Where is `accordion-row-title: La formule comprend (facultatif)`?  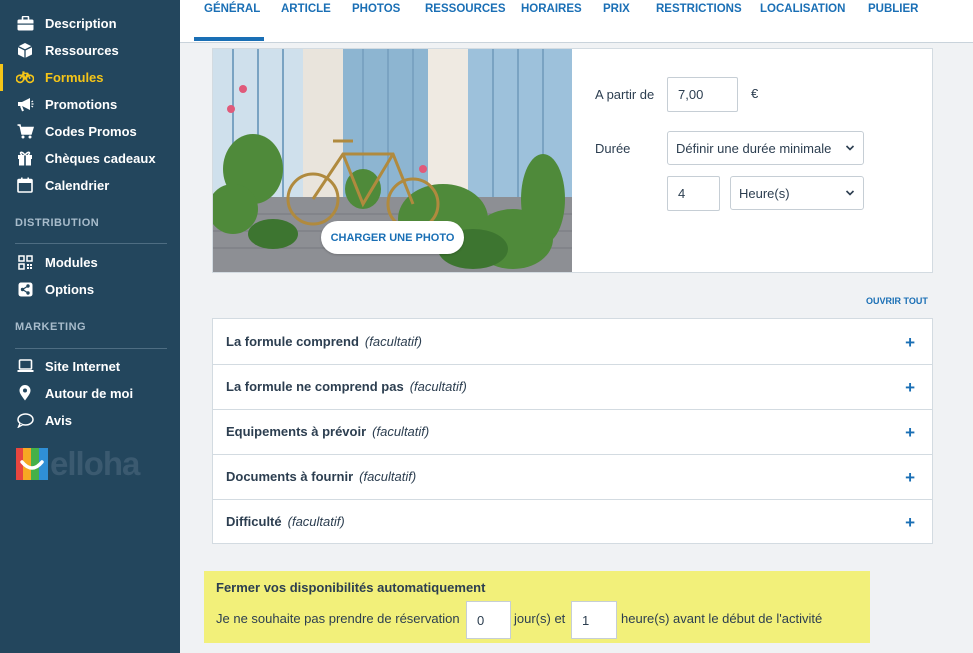 accordion-row-title: La formule comprend (facultatif) is located at coordinates (324, 341).